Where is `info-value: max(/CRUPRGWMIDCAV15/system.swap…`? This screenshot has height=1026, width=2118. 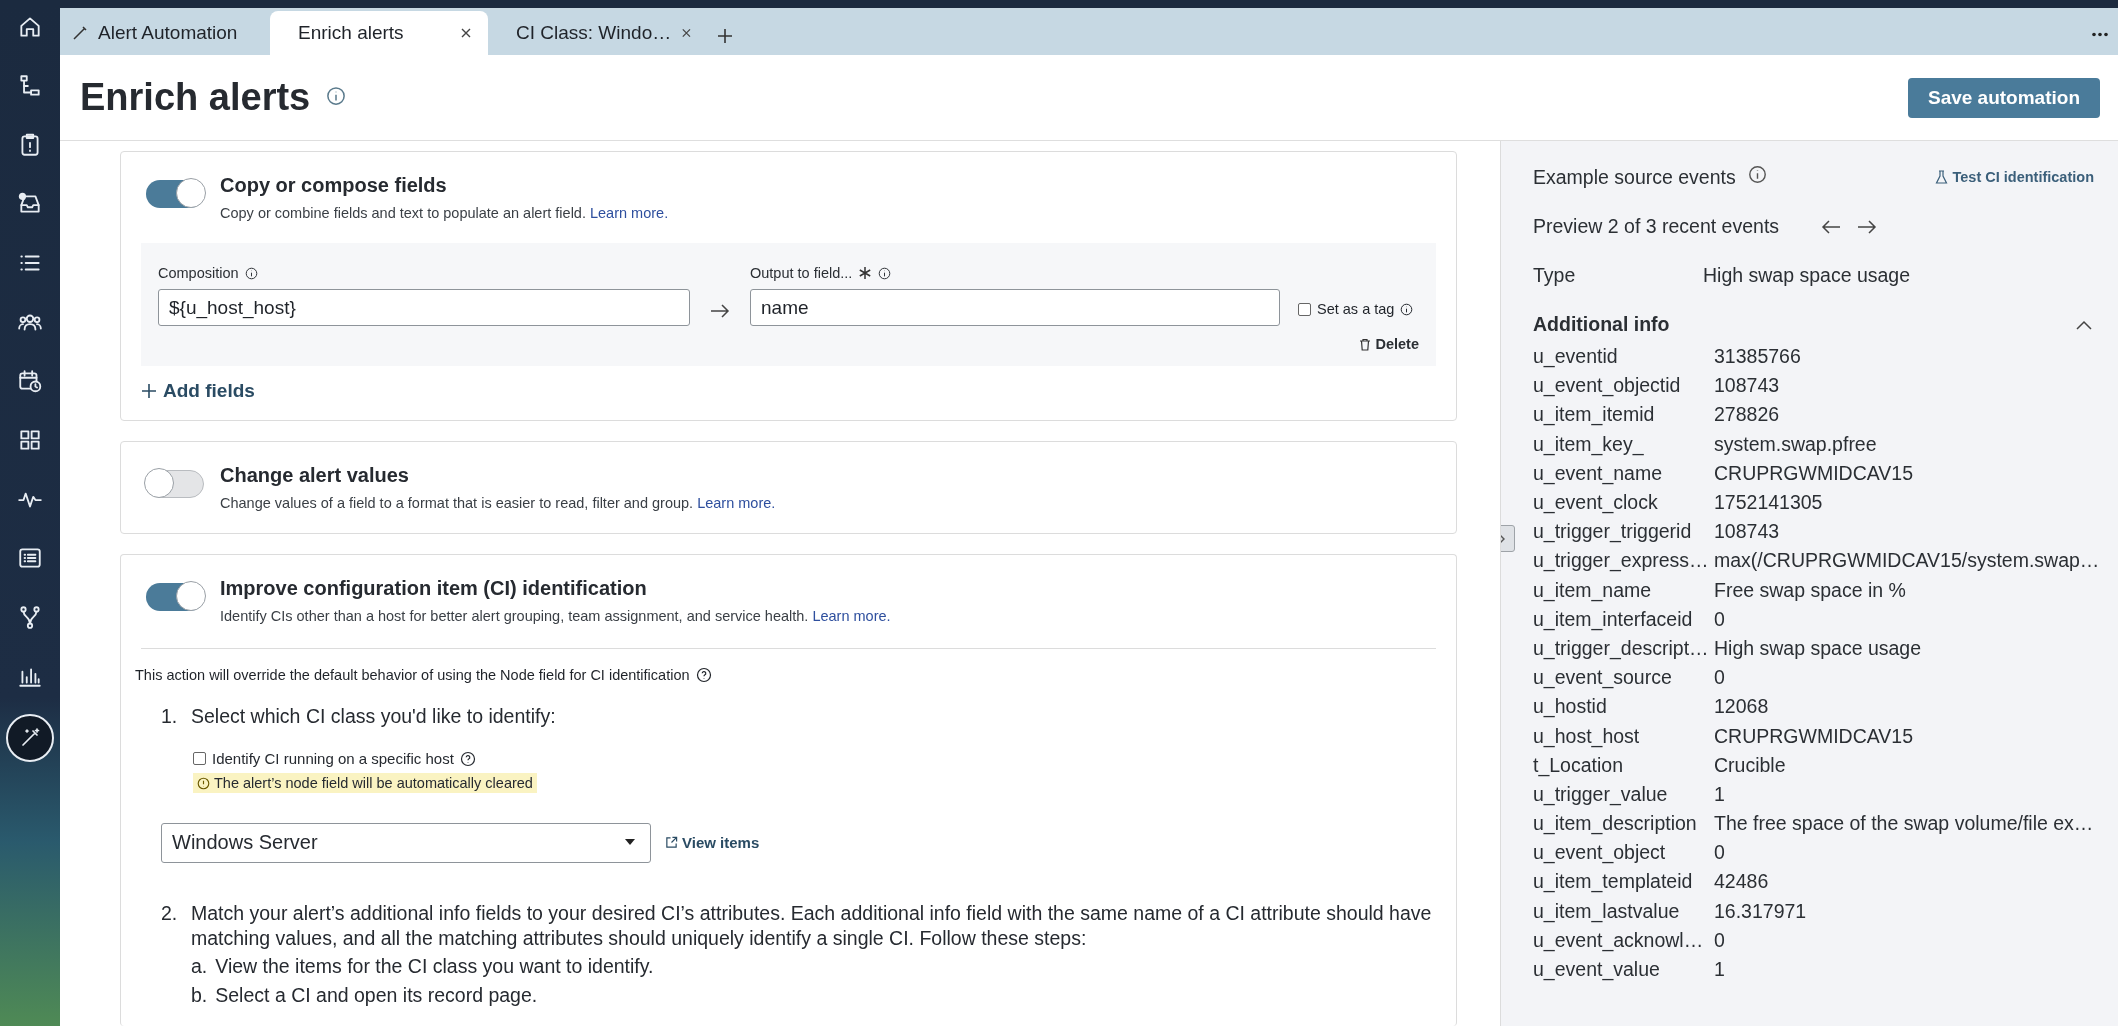
info-value: max(/CRUPRGWMIDCAV15/system.swap… is located at coordinates (1907, 561).